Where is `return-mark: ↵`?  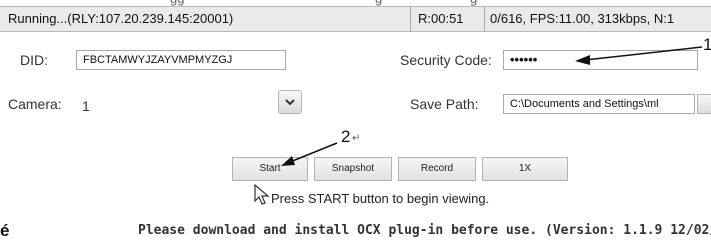 return-mark: ↵ is located at coordinates (356, 138).